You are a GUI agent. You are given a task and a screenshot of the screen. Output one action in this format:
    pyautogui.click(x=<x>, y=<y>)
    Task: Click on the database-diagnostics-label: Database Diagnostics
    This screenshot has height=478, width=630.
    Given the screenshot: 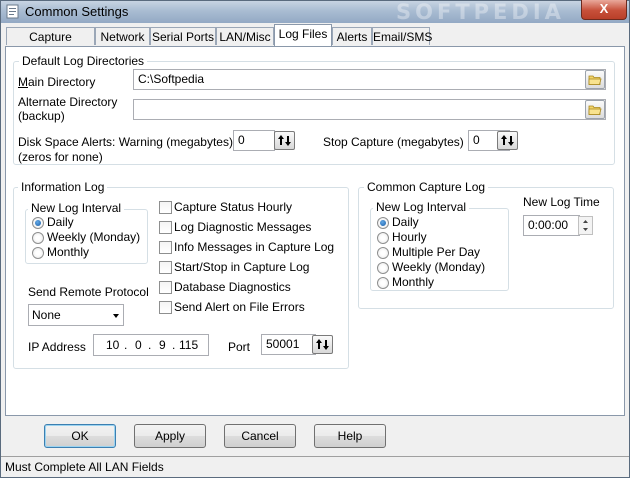 What is the action you would take?
    pyautogui.click(x=232, y=287)
    